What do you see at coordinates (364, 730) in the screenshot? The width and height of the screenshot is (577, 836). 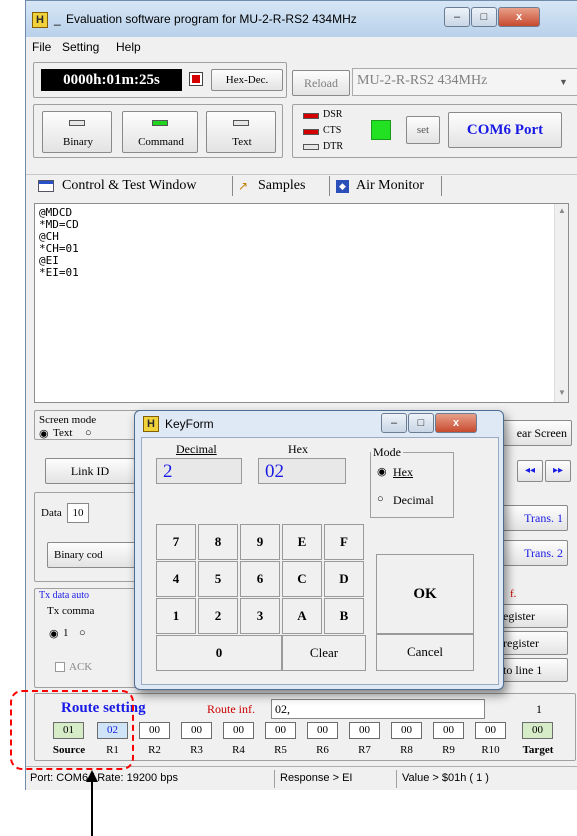 I see `repeater-field-r7: 00` at bounding box center [364, 730].